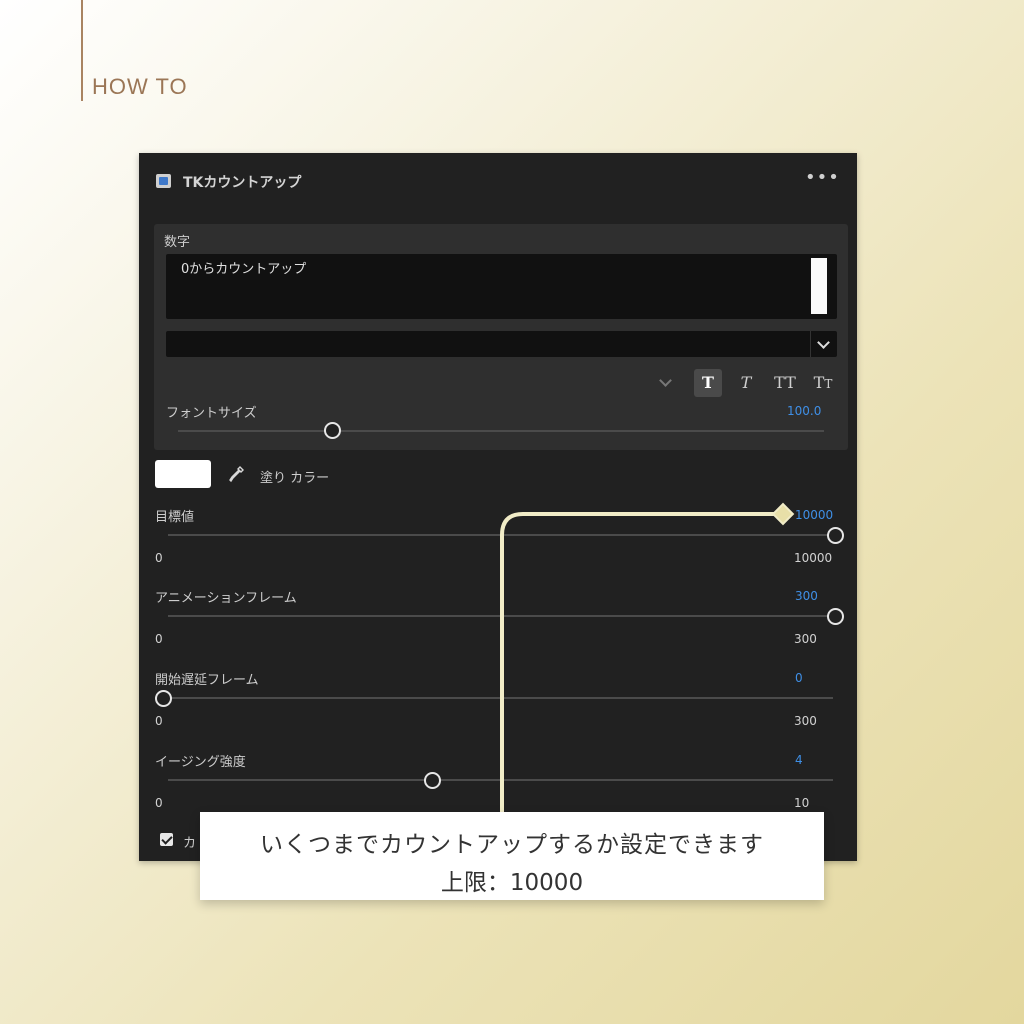 The image size is (1024, 1024). Describe the element at coordinates (226, 598) in the screenshot. I see `slider-frames-label: アニメーションフレーム` at that location.